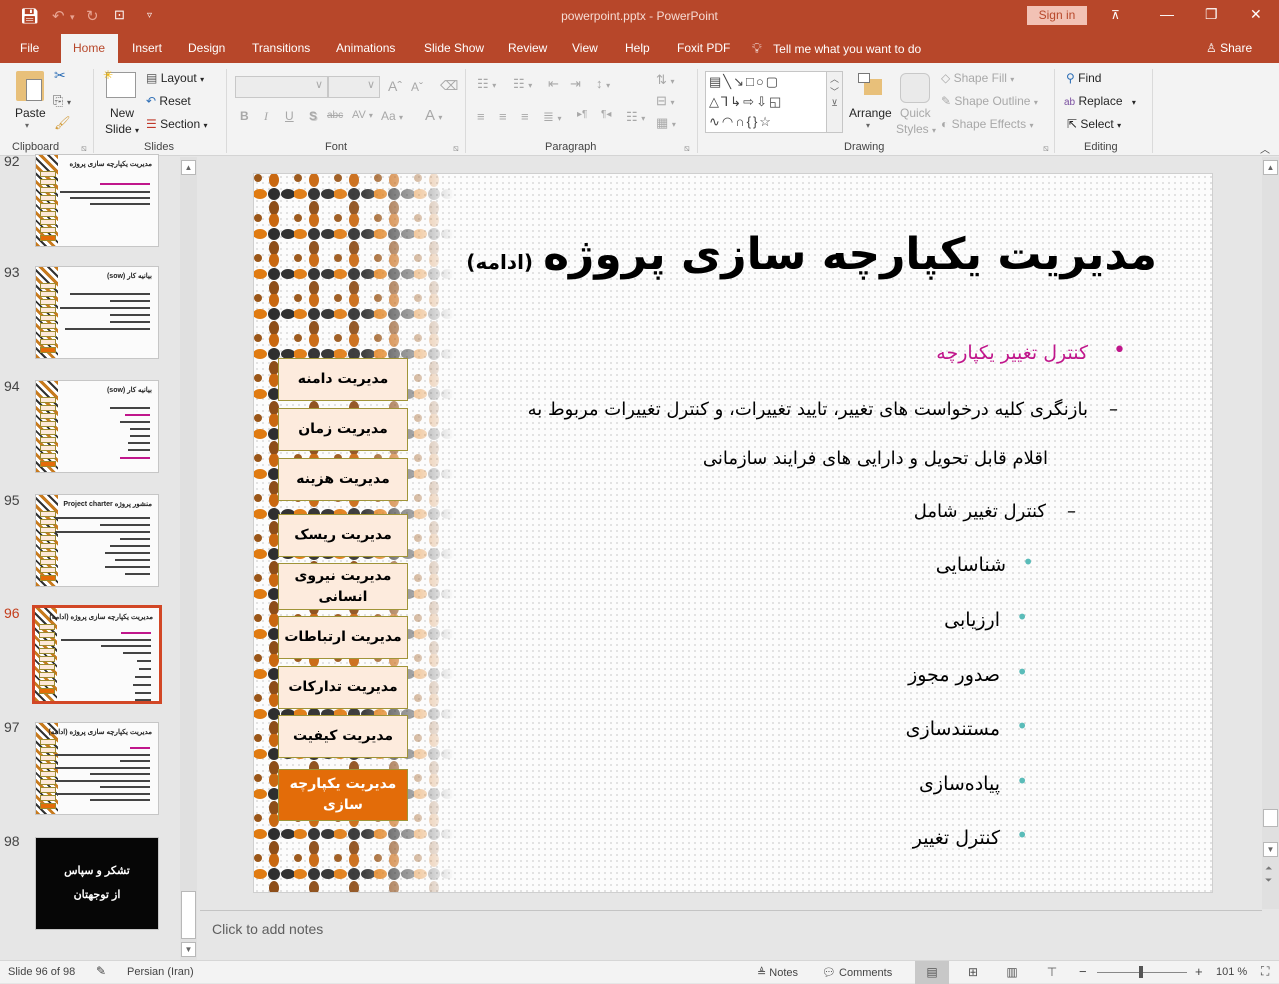  I want to click on zoom-slider-thumb, so click(1141, 972).